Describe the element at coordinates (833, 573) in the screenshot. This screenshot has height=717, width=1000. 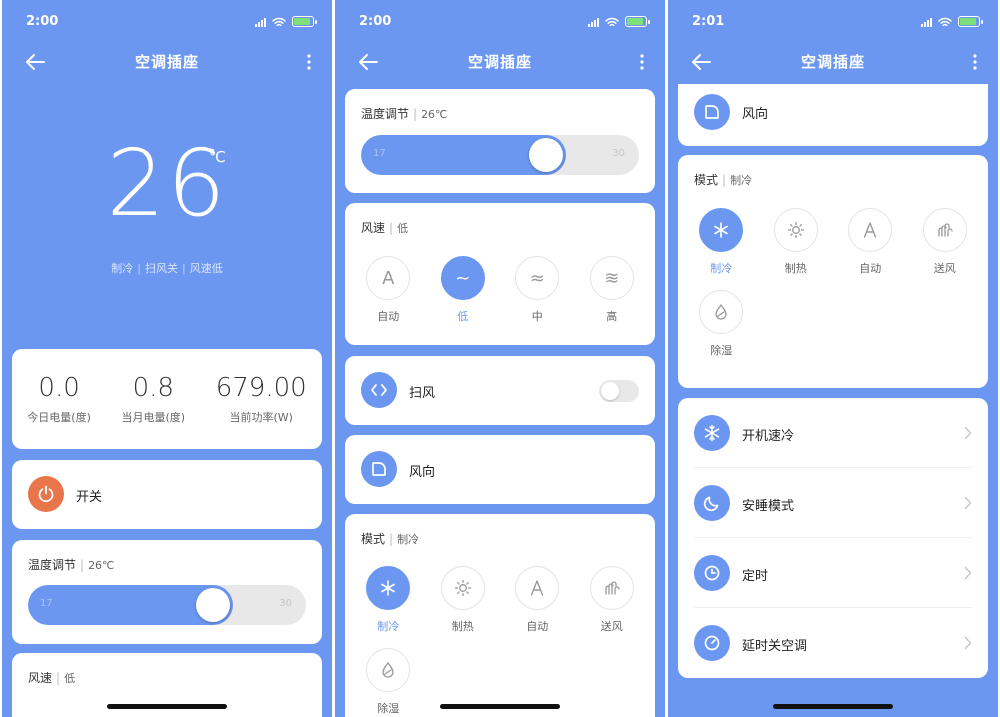
I see `schedule-row: 定时` at that location.